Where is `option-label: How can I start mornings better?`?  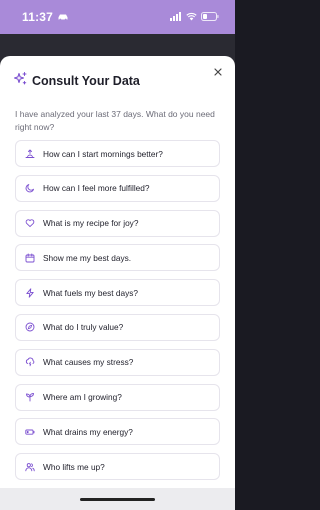 option-label: How can I start mornings better? is located at coordinates (103, 153).